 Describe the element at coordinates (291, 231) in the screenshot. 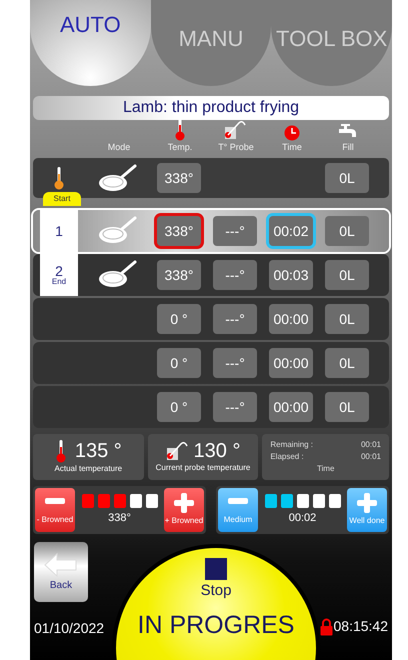

I see `time-value: 00:02` at that location.